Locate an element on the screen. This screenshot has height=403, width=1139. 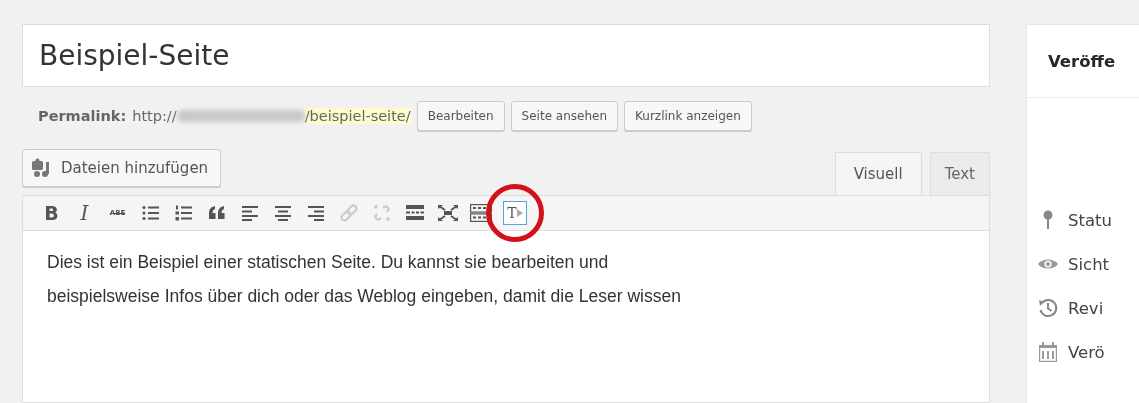
align-center-icon is located at coordinates (282, 213).